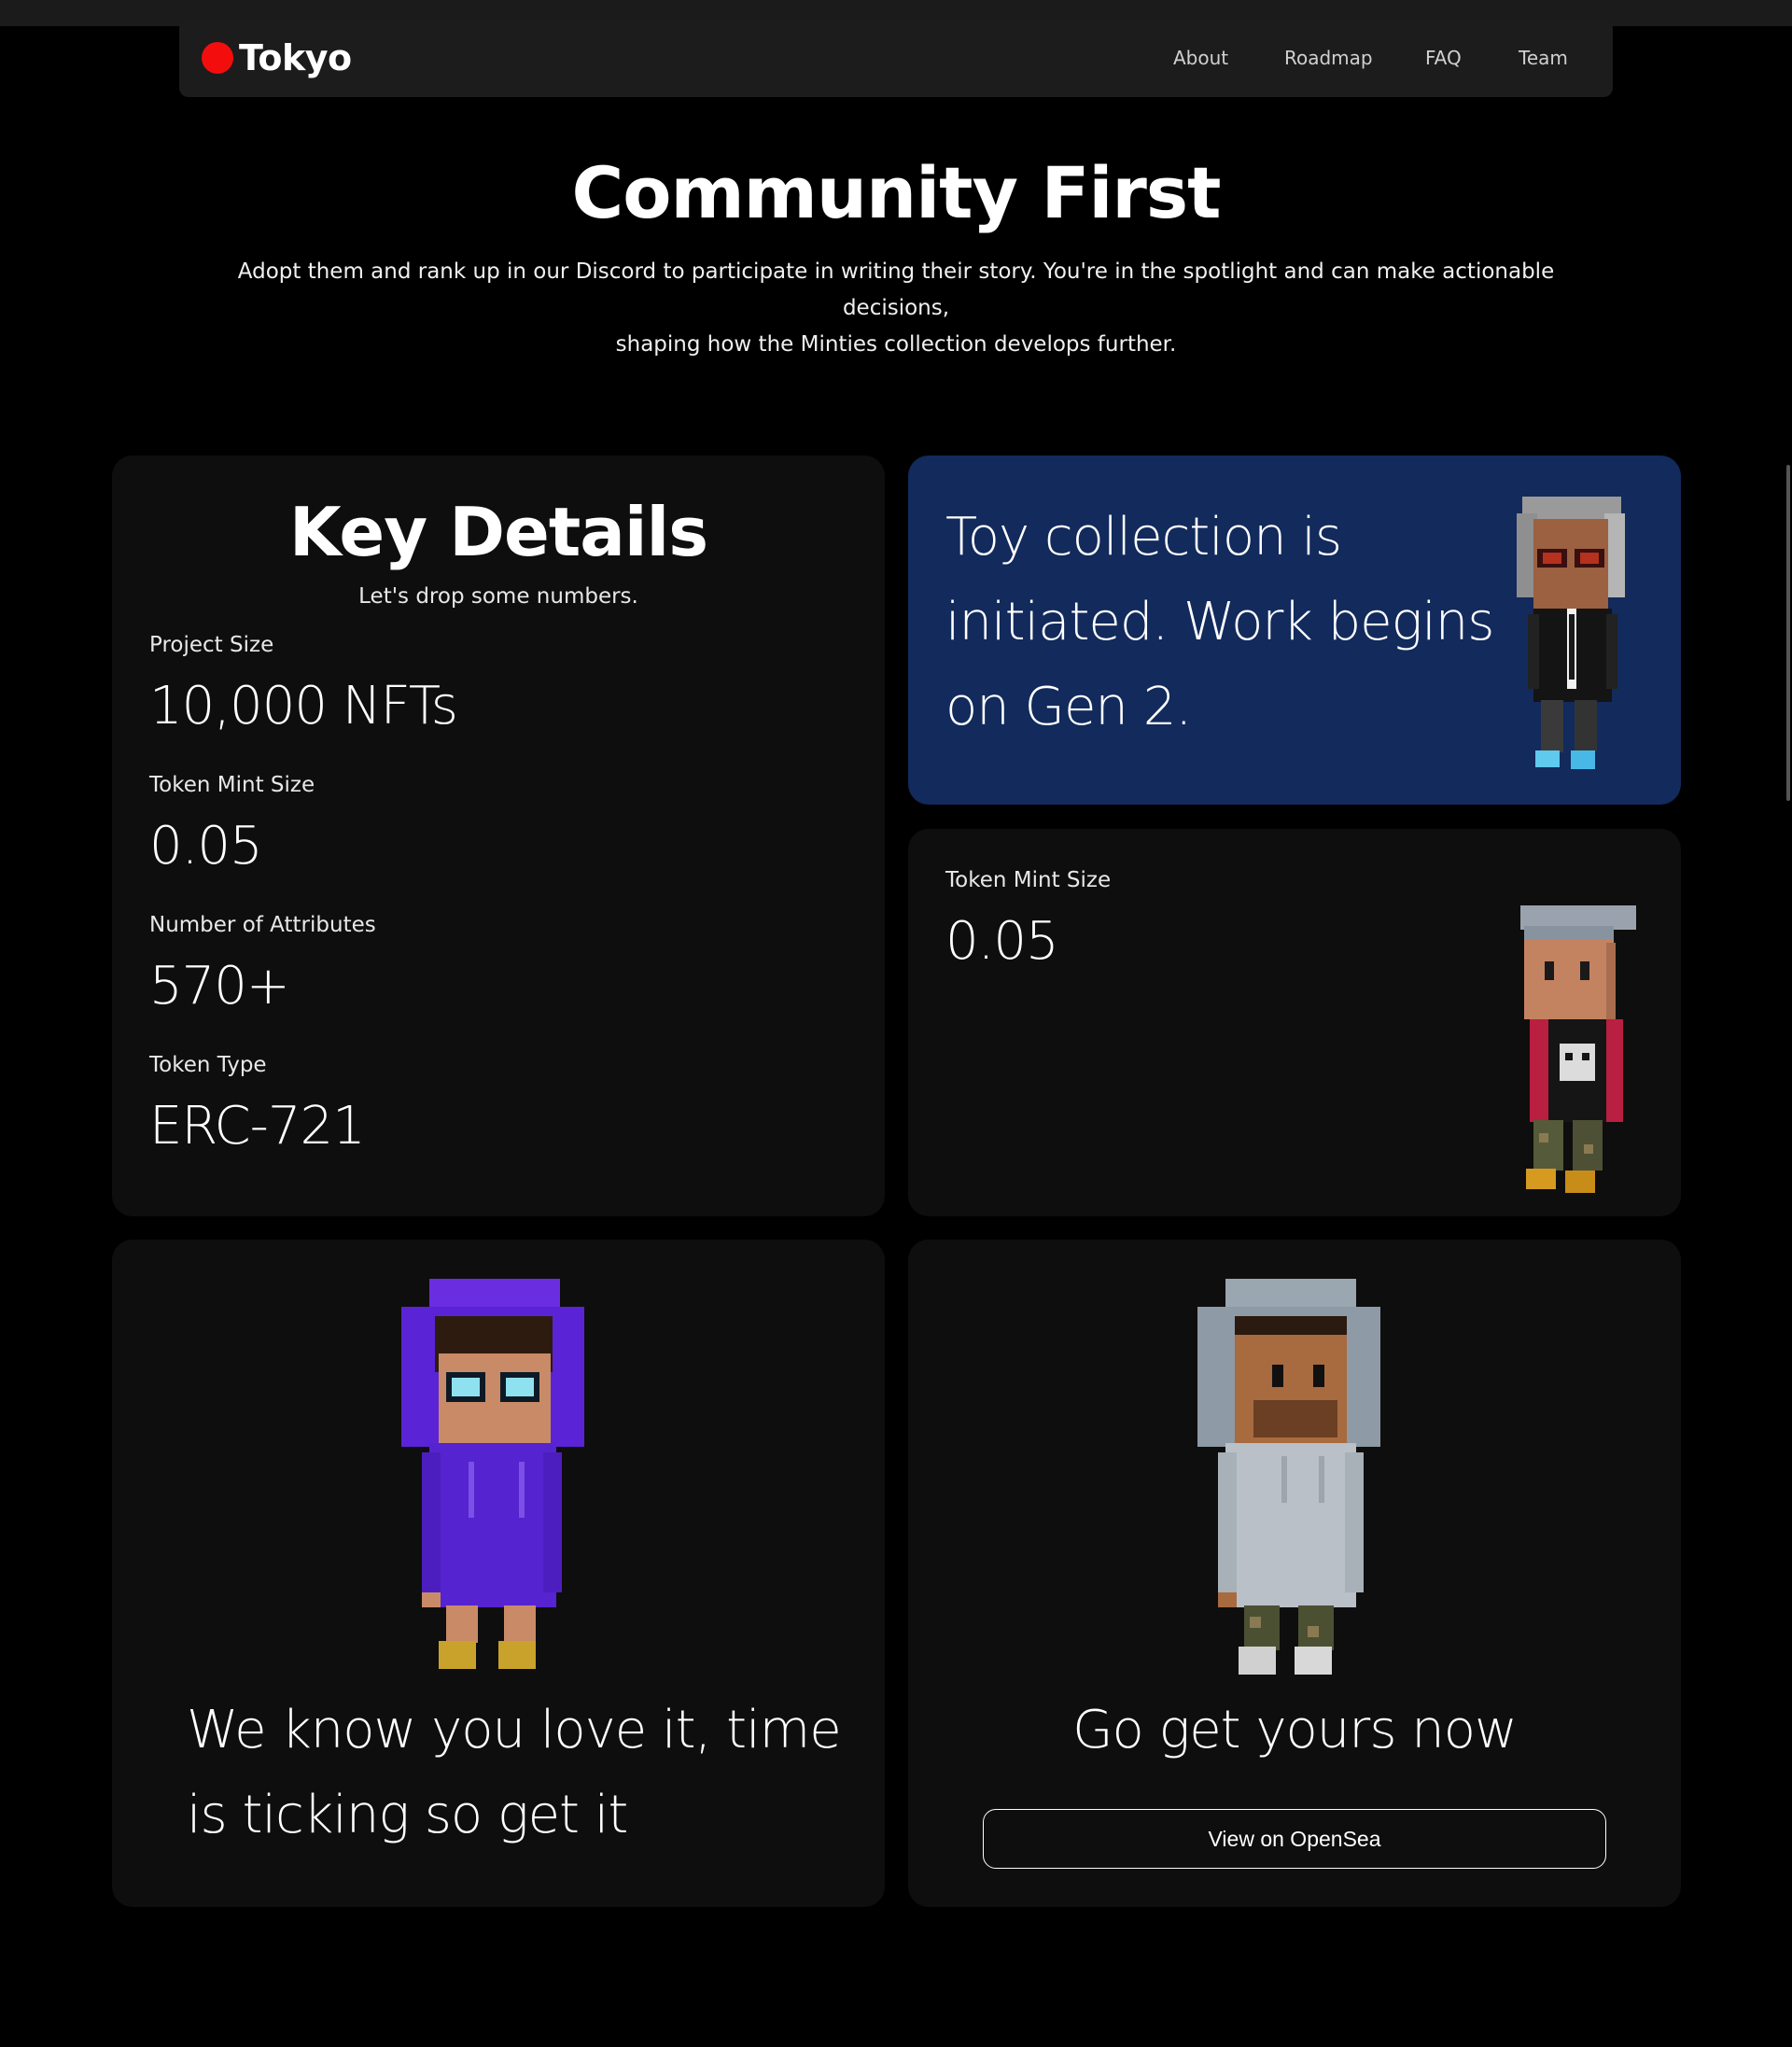 This screenshot has height=2047, width=1792. I want to click on brand-logo: Tokyo, so click(277, 57).